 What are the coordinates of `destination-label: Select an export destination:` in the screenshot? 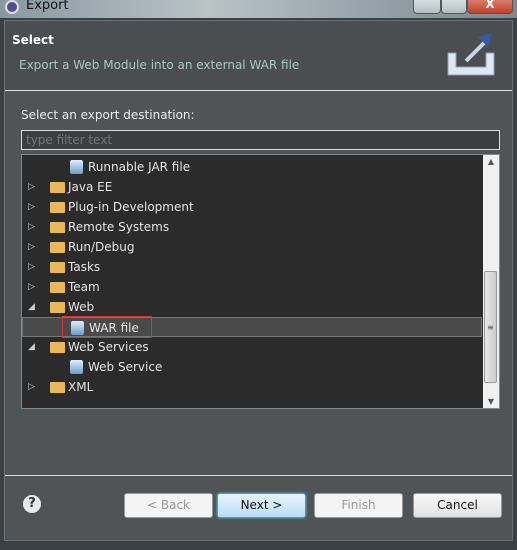 It's located at (108, 115).